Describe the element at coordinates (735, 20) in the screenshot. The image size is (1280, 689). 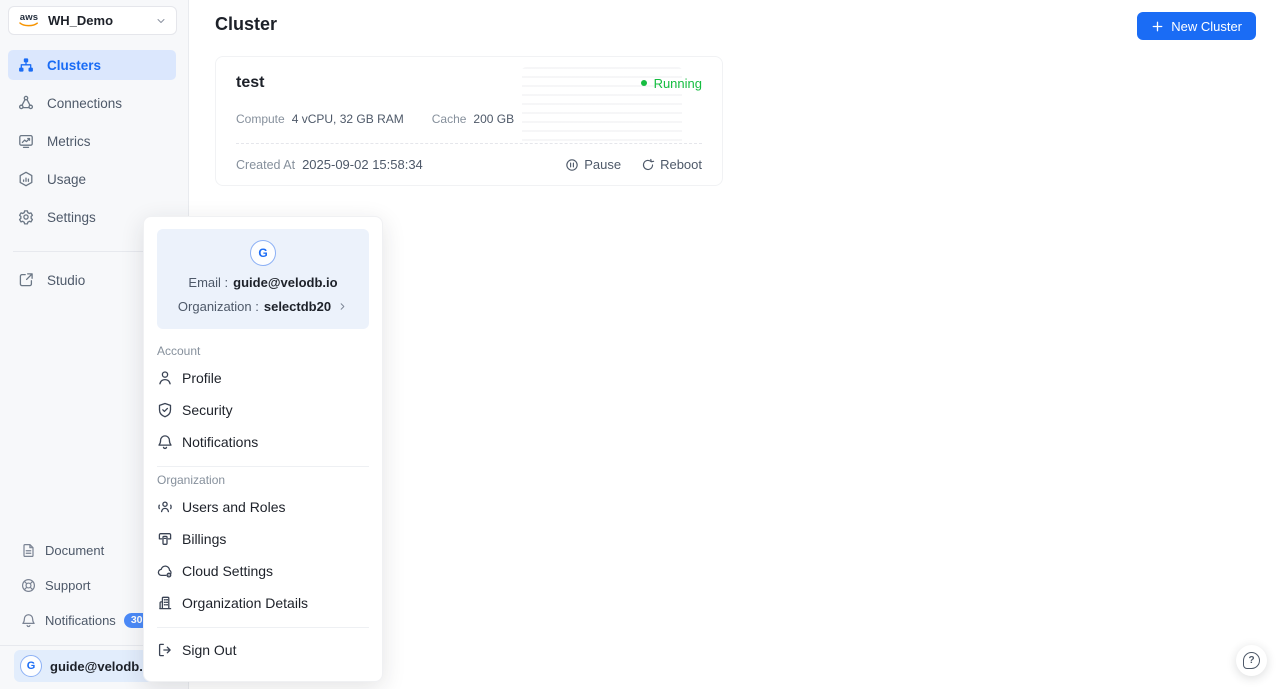
I see `main-header: Cluster New Cluster` at that location.